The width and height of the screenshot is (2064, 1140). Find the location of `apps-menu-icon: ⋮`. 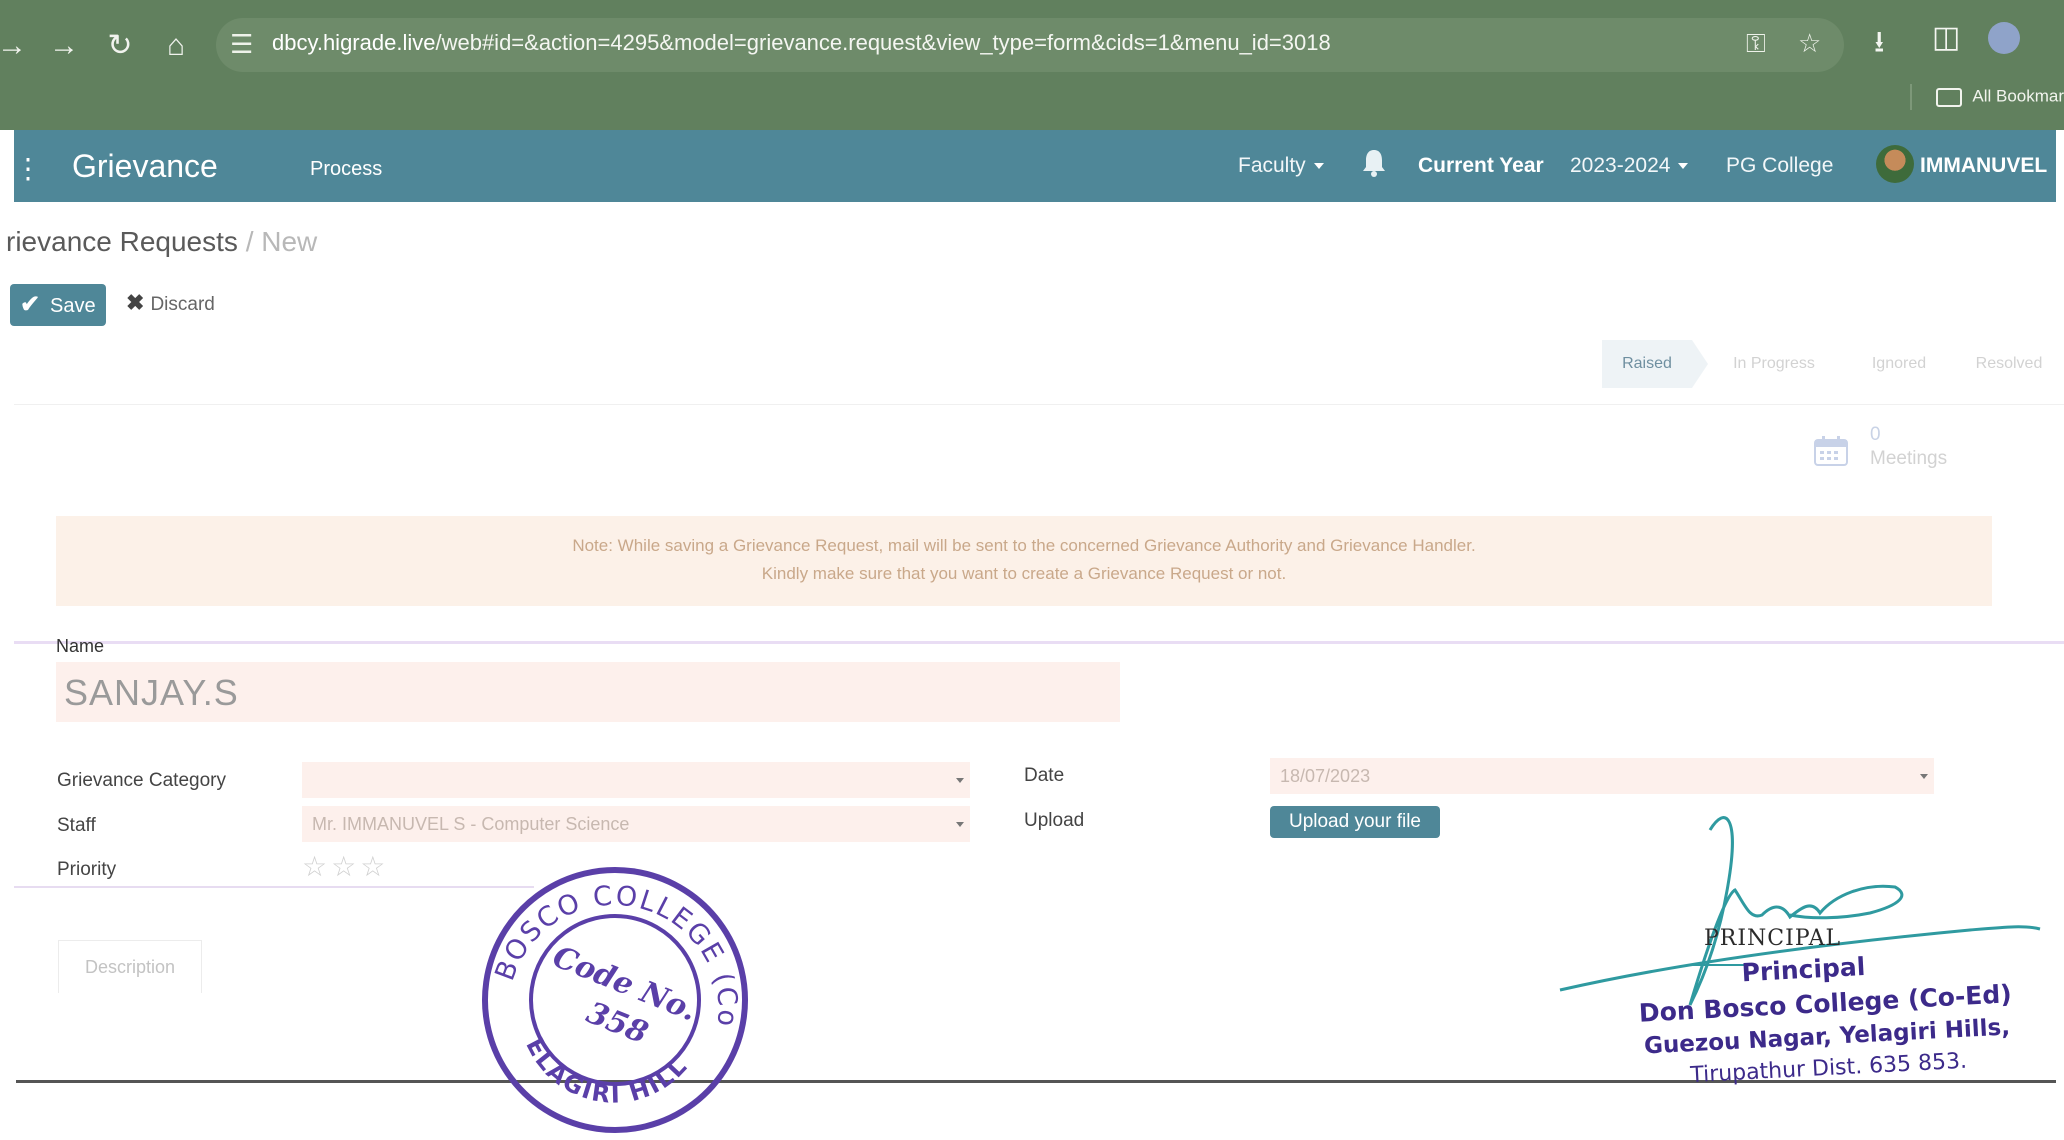

apps-menu-icon: ⋮ is located at coordinates (28, 168).